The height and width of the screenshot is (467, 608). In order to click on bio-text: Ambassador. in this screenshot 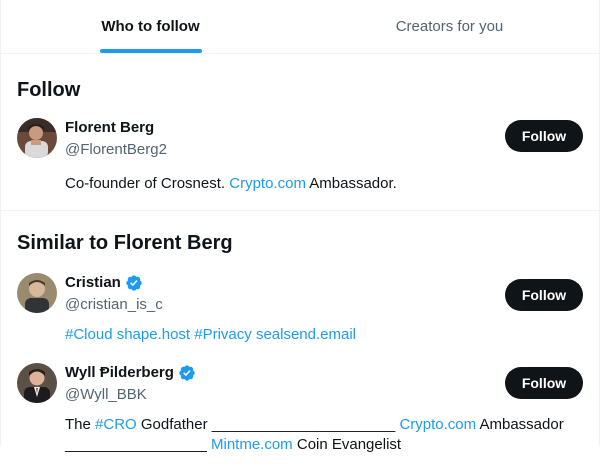, I will do `click(351, 183)`.